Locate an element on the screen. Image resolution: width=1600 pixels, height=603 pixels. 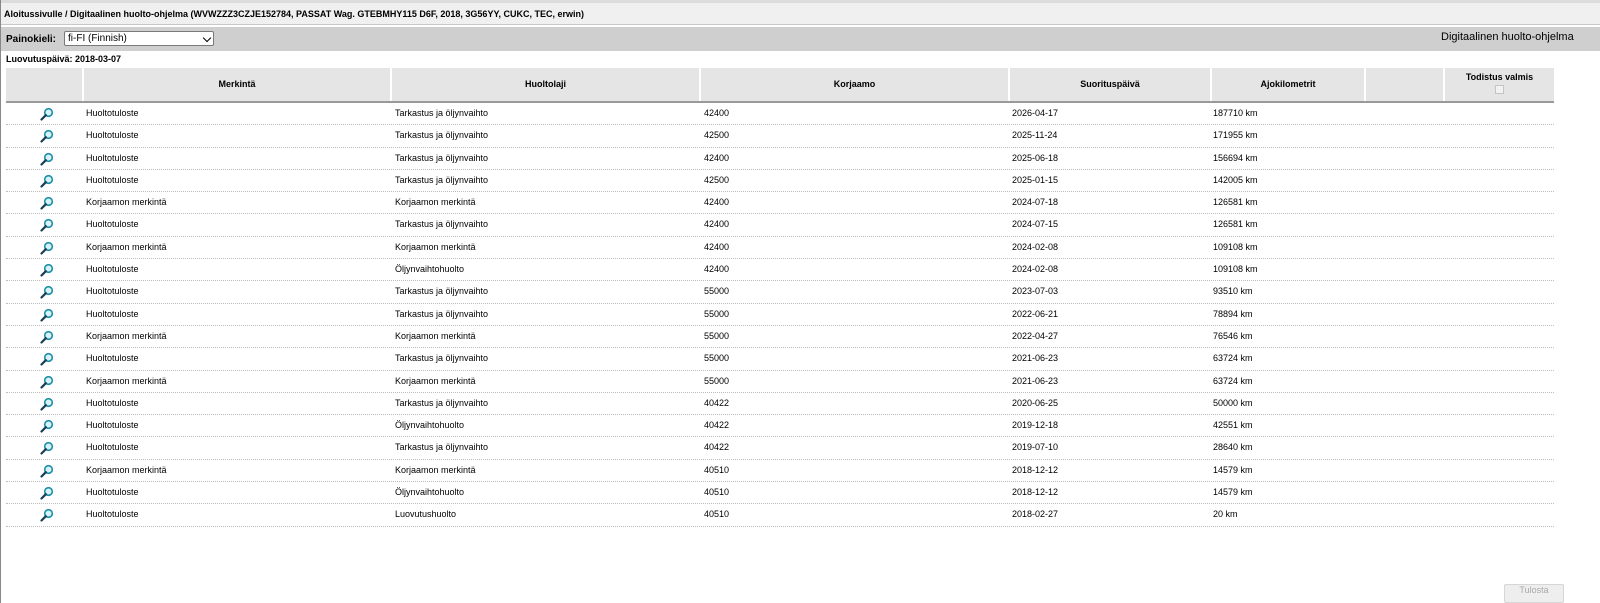
cell-huoltolaji: Öljynvaihtohuolto is located at coordinates (430, 492).